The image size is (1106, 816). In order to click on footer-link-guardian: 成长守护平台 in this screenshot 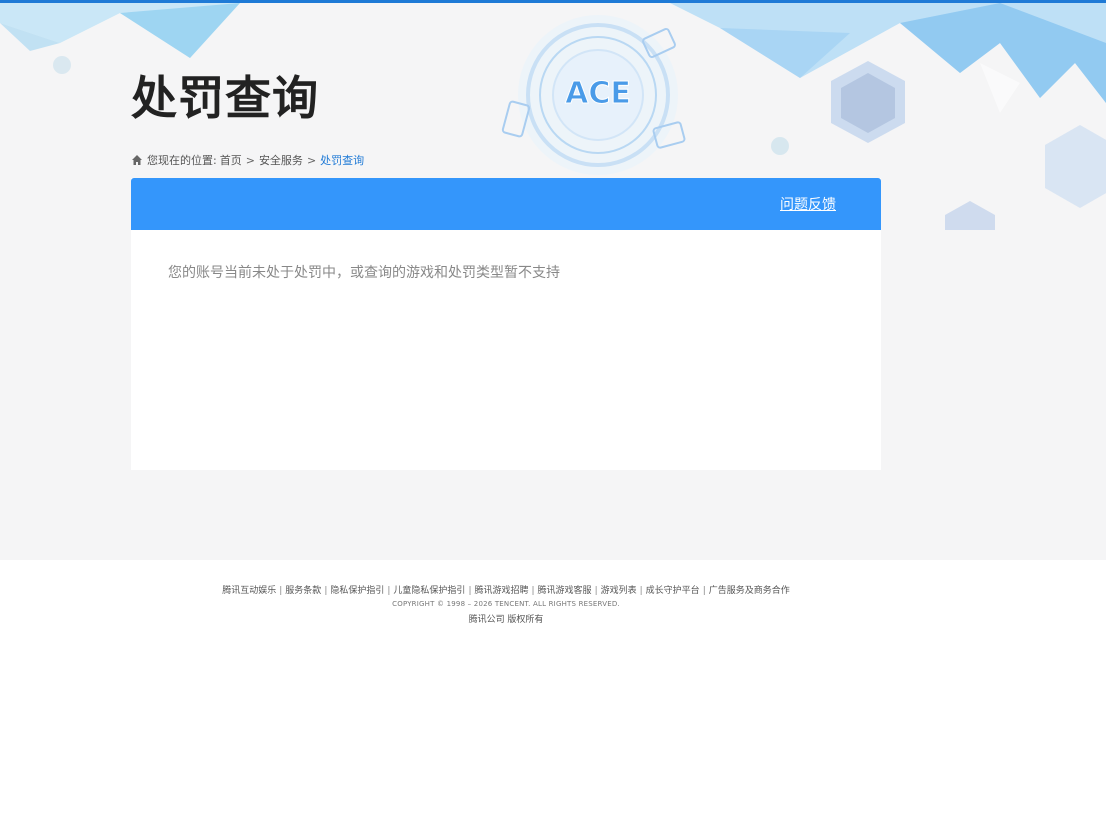, I will do `click(673, 591)`.